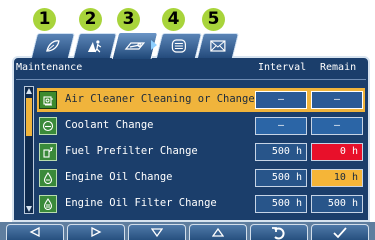 This screenshot has width=375, height=240. I want to click on column-header-remain: Remain, so click(338, 67).